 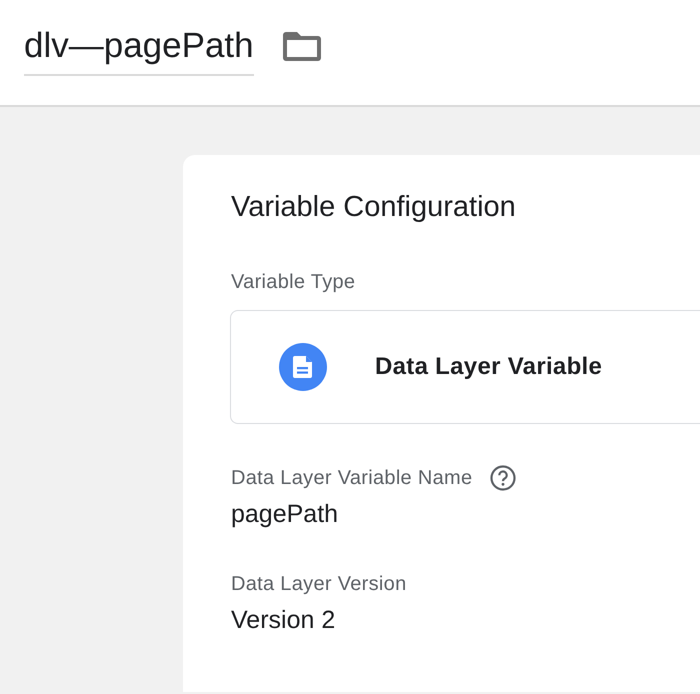 What do you see at coordinates (303, 367) in the screenshot?
I see `document-icon` at bounding box center [303, 367].